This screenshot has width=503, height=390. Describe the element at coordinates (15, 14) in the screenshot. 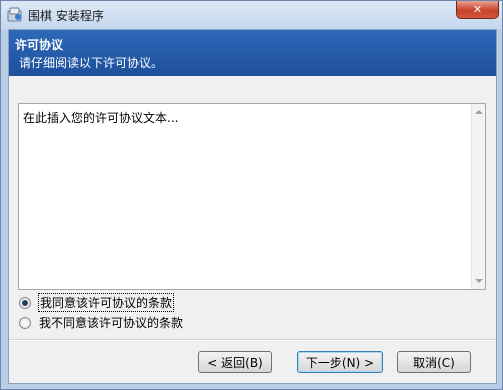

I see `installer-icon` at that location.